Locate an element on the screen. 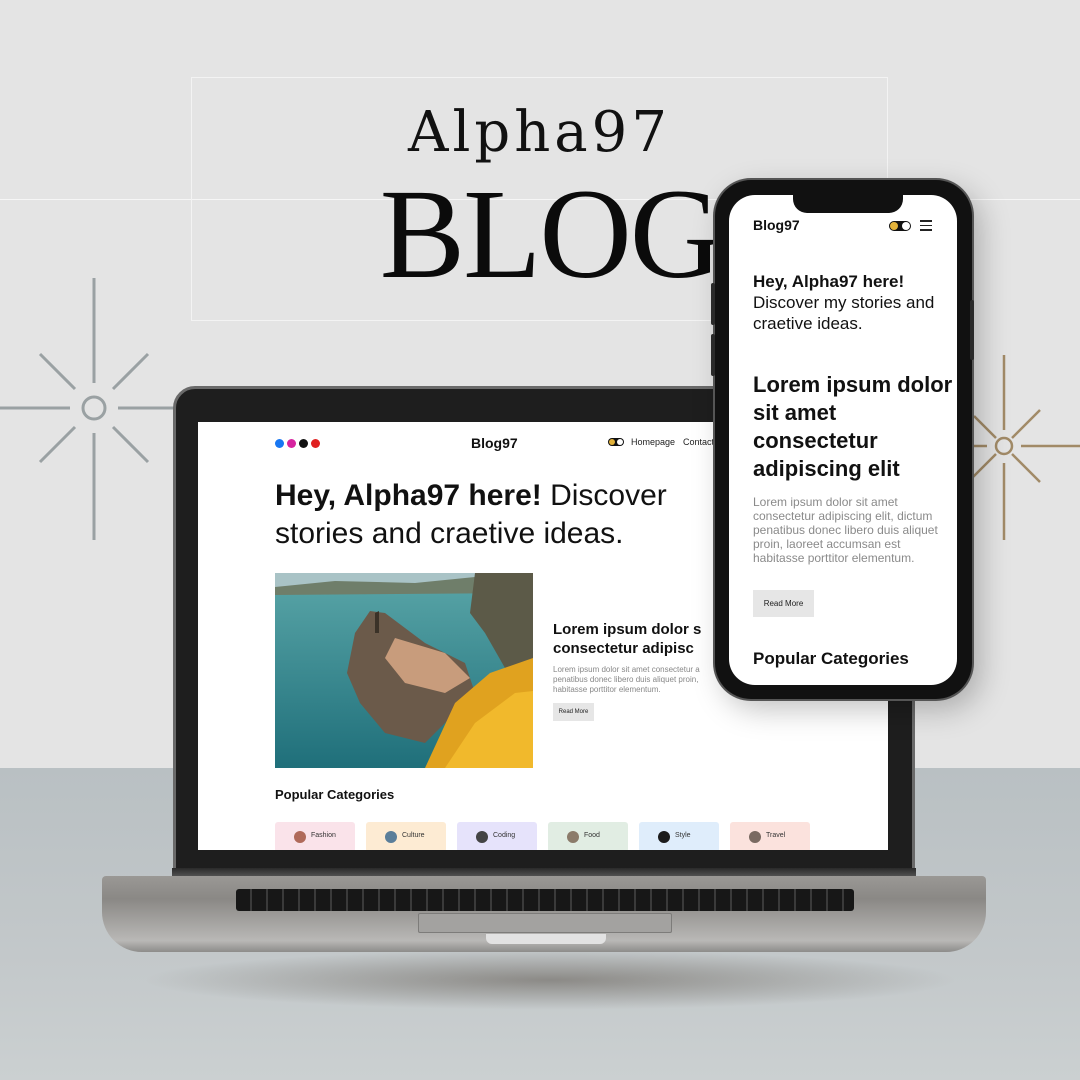 The width and height of the screenshot is (1080, 1080). category-label: Style is located at coordinates (683, 835).